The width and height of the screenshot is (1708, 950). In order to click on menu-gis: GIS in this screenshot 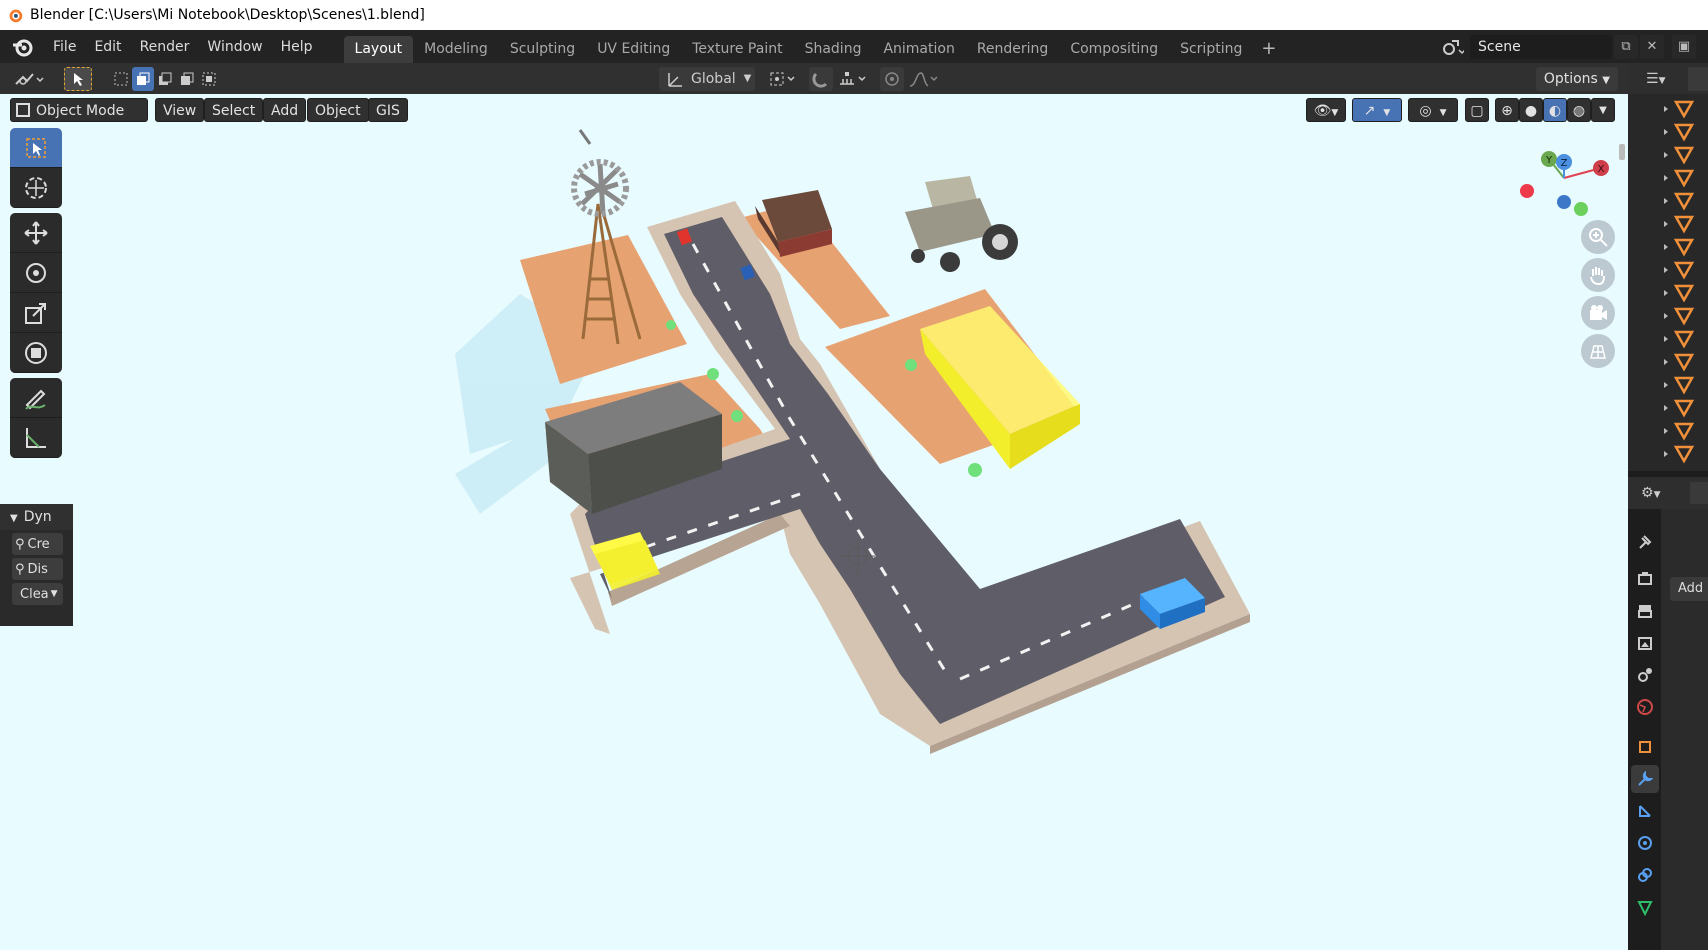, I will do `click(388, 110)`.